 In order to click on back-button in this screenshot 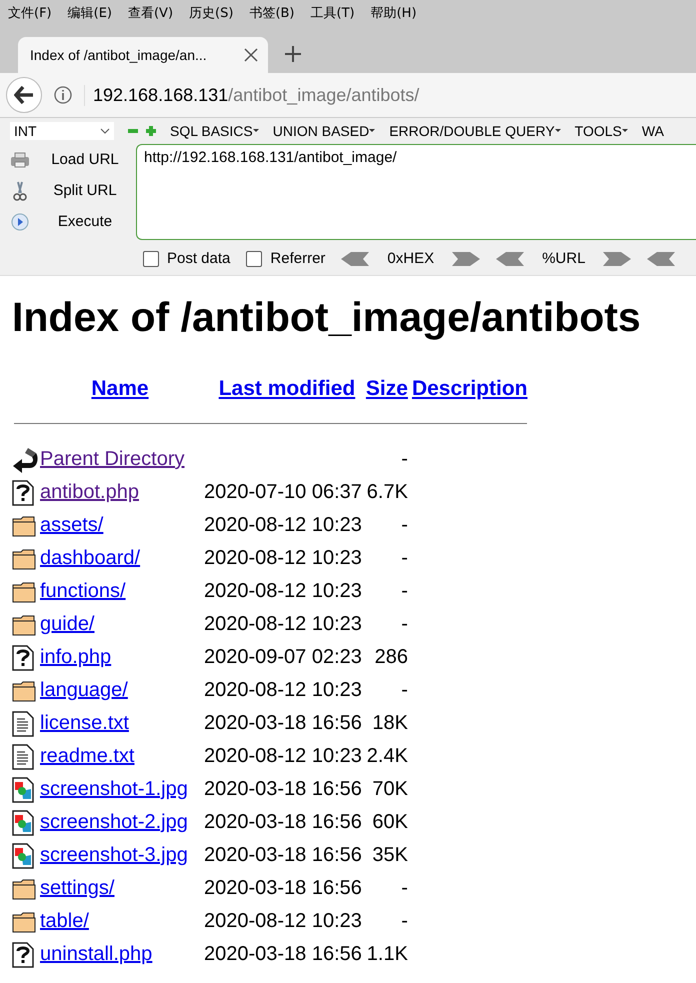, I will do `click(24, 95)`.